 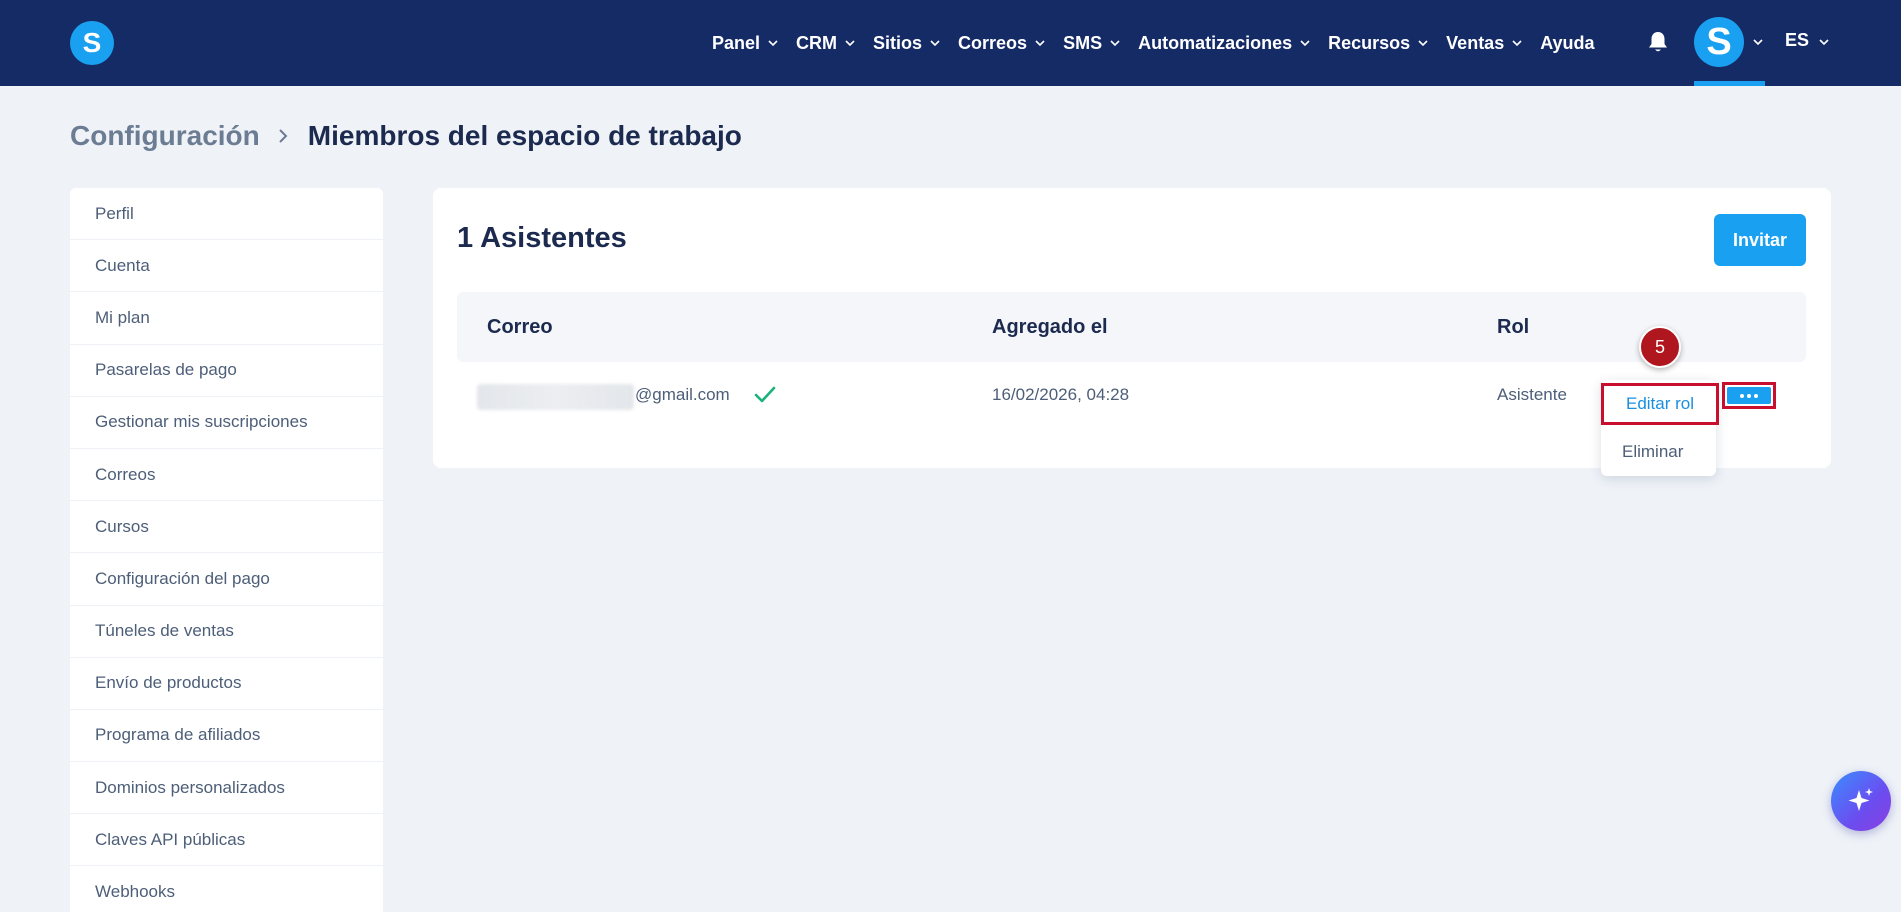 What do you see at coordinates (542, 238) in the screenshot?
I see `members-count-title: 1 Asistentes` at bounding box center [542, 238].